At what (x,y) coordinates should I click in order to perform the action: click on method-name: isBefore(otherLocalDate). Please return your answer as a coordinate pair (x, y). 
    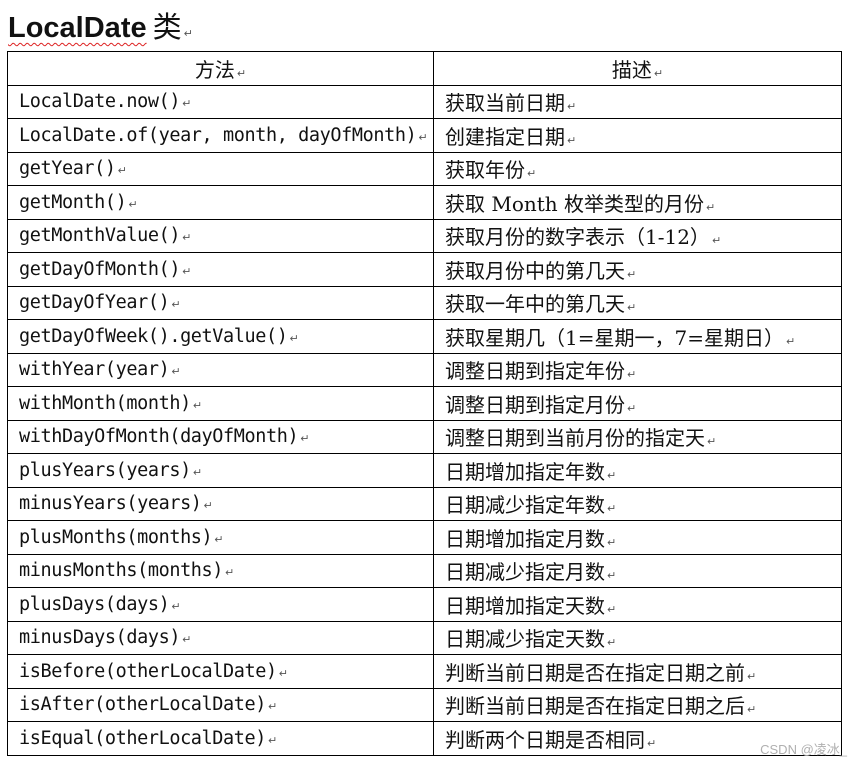
    Looking at the image, I should click on (148, 671).